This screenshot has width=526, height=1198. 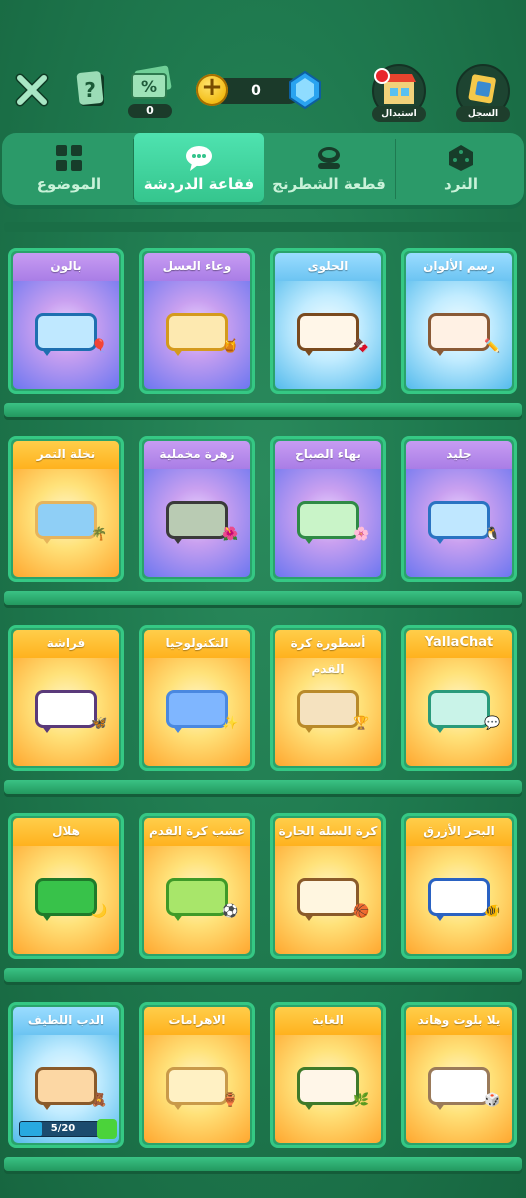 I want to click on chat-bubble-card: الاهرامات 🏺, so click(x=197, y=1075).